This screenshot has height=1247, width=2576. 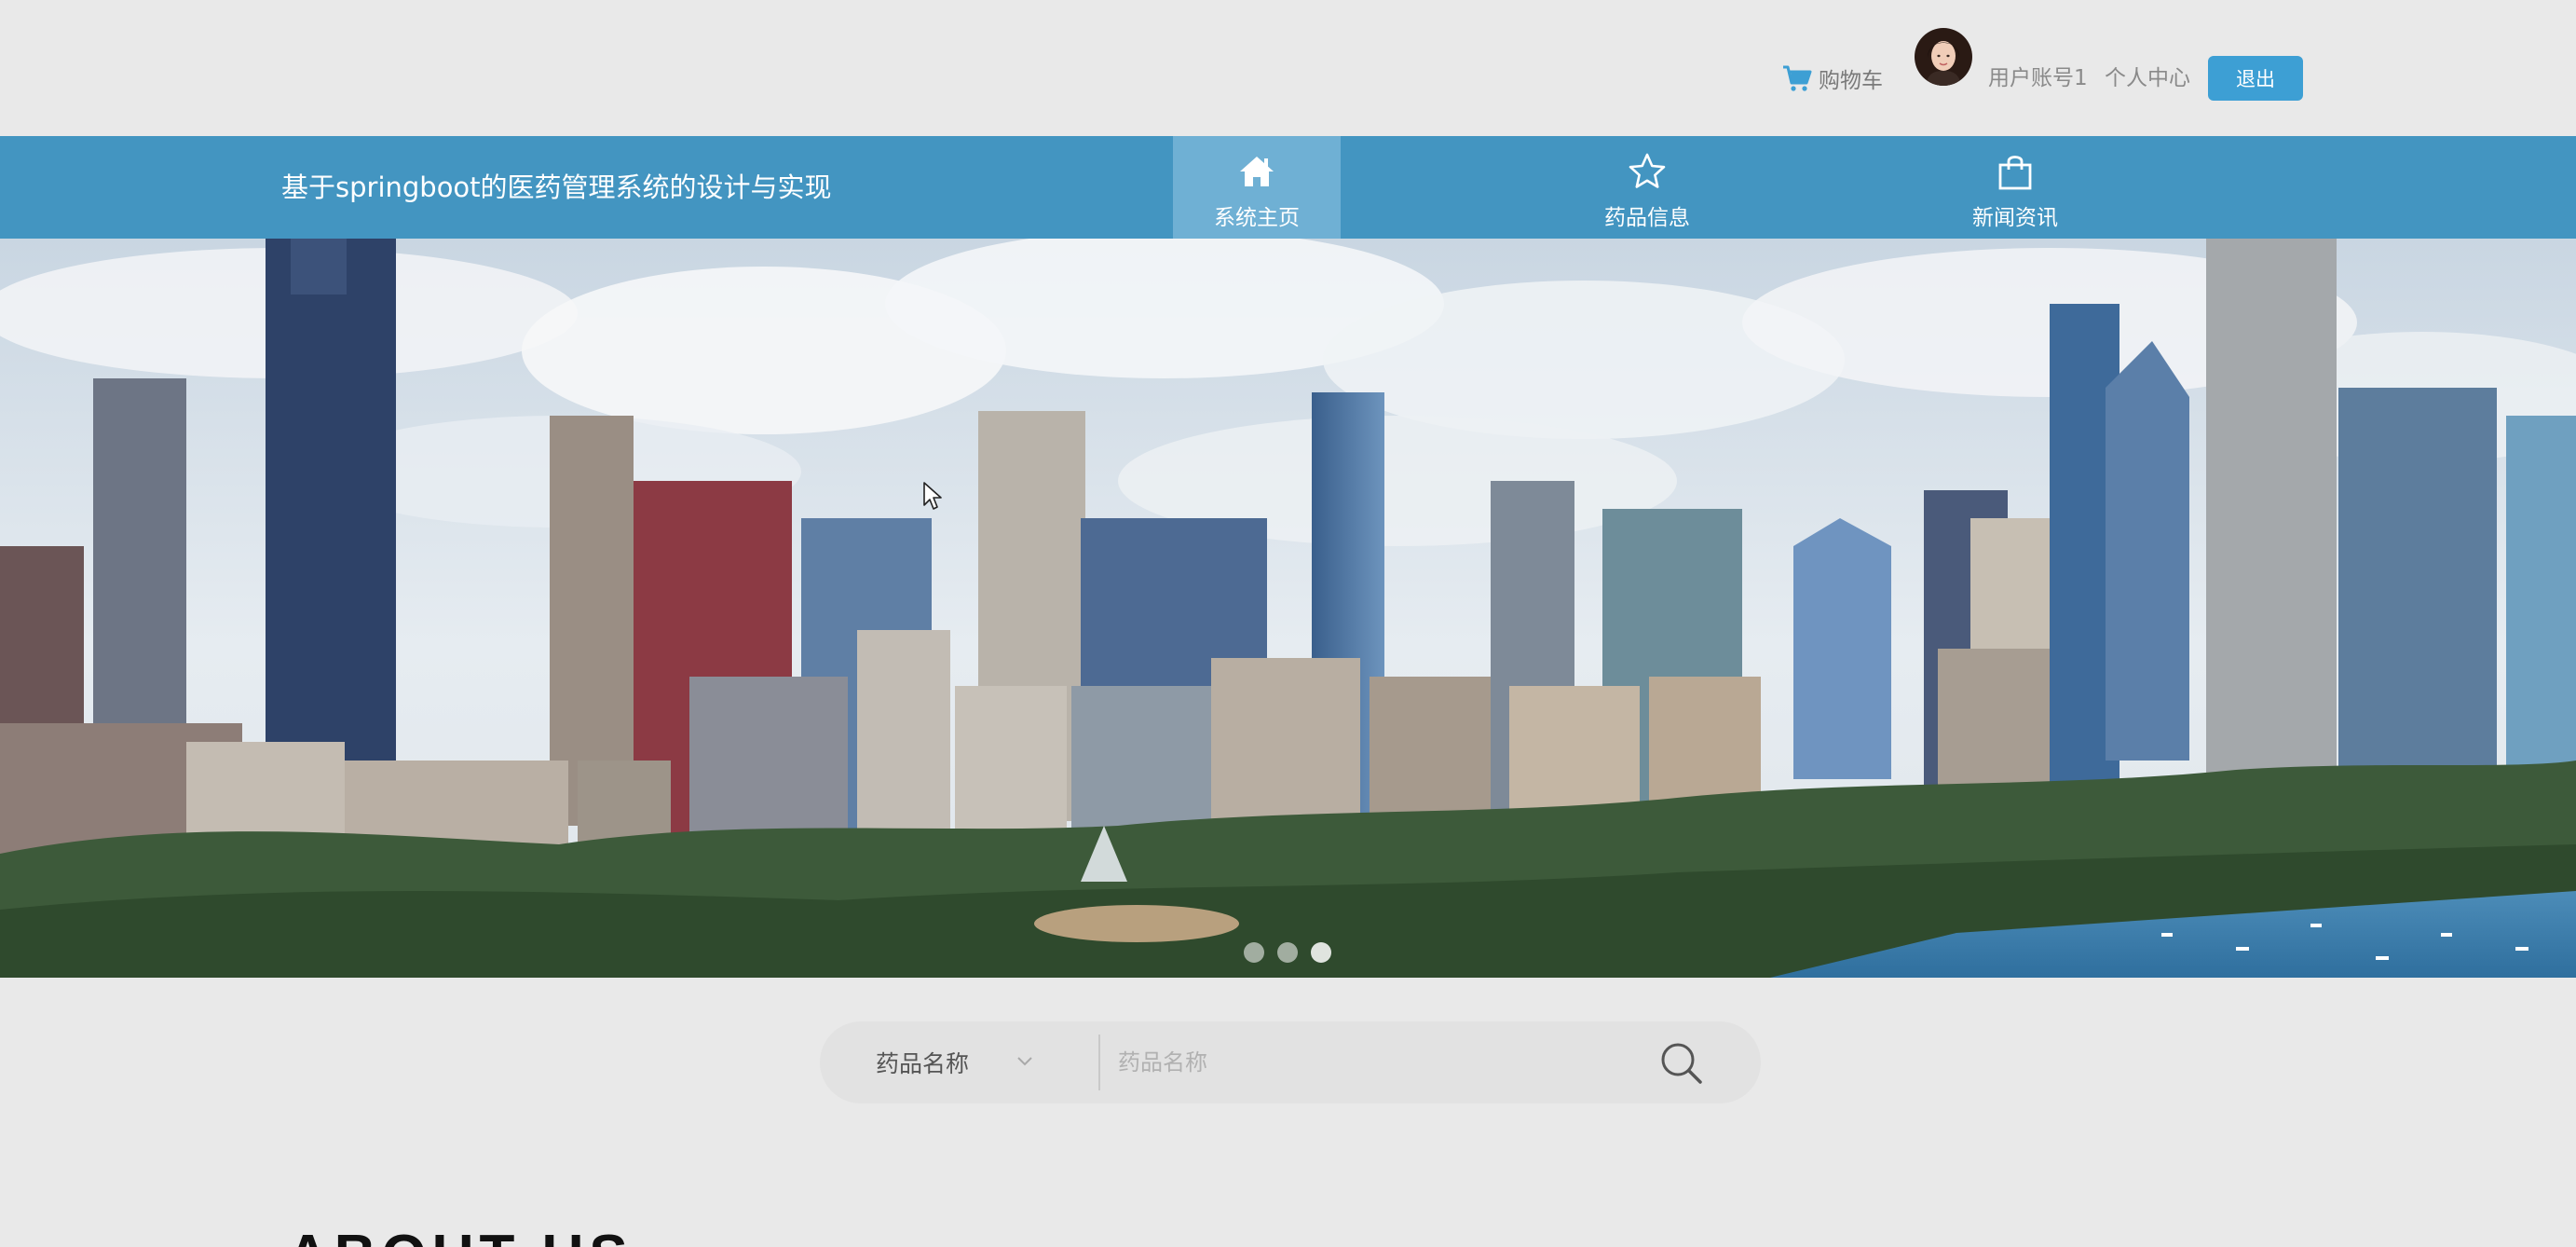 I want to click on search-field-select: 药品名称, so click(x=969, y=1062).